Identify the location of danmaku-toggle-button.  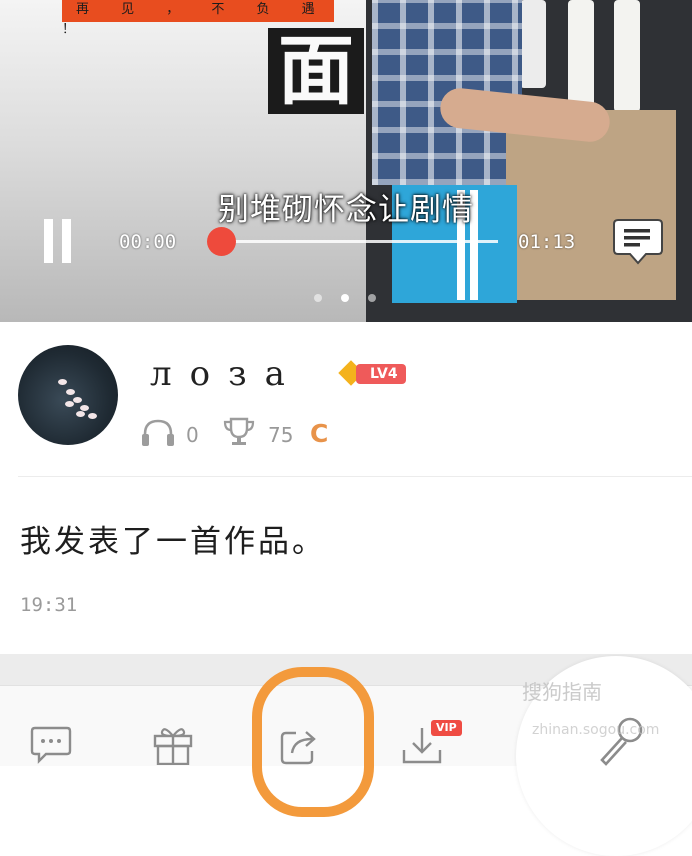
(638, 241).